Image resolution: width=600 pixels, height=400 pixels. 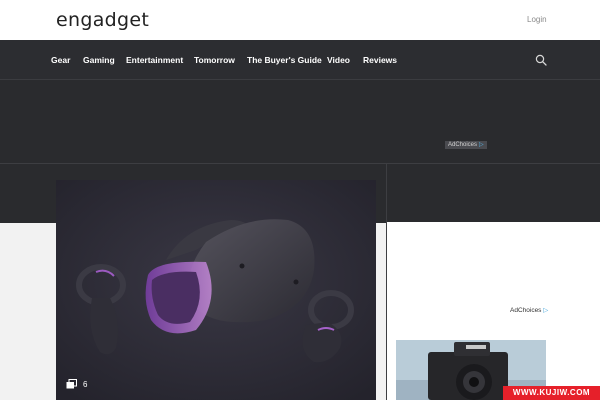 What do you see at coordinates (154, 60) in the screenshot?
I see `nav-item-entertainment: Entertainment` at bounding box center [154, 60].